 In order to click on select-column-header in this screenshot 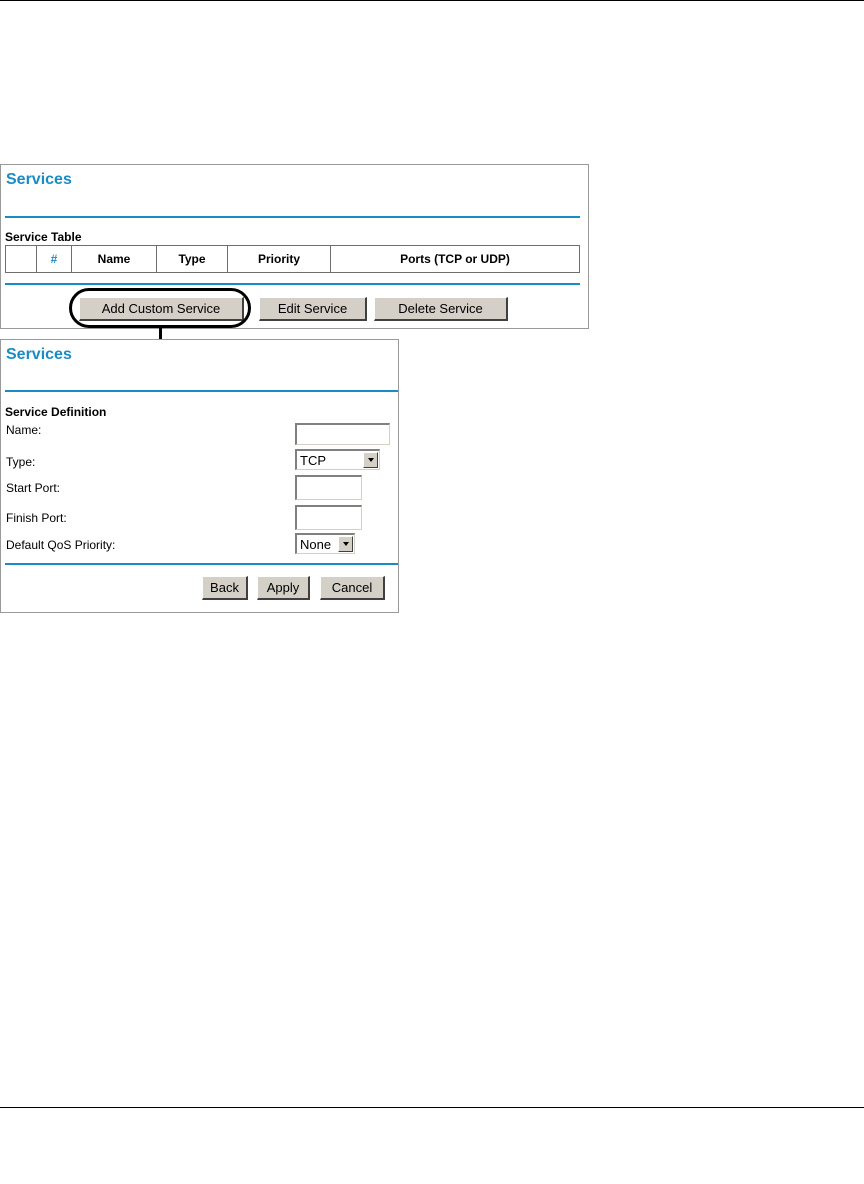, I will do `click(21, 259)`.